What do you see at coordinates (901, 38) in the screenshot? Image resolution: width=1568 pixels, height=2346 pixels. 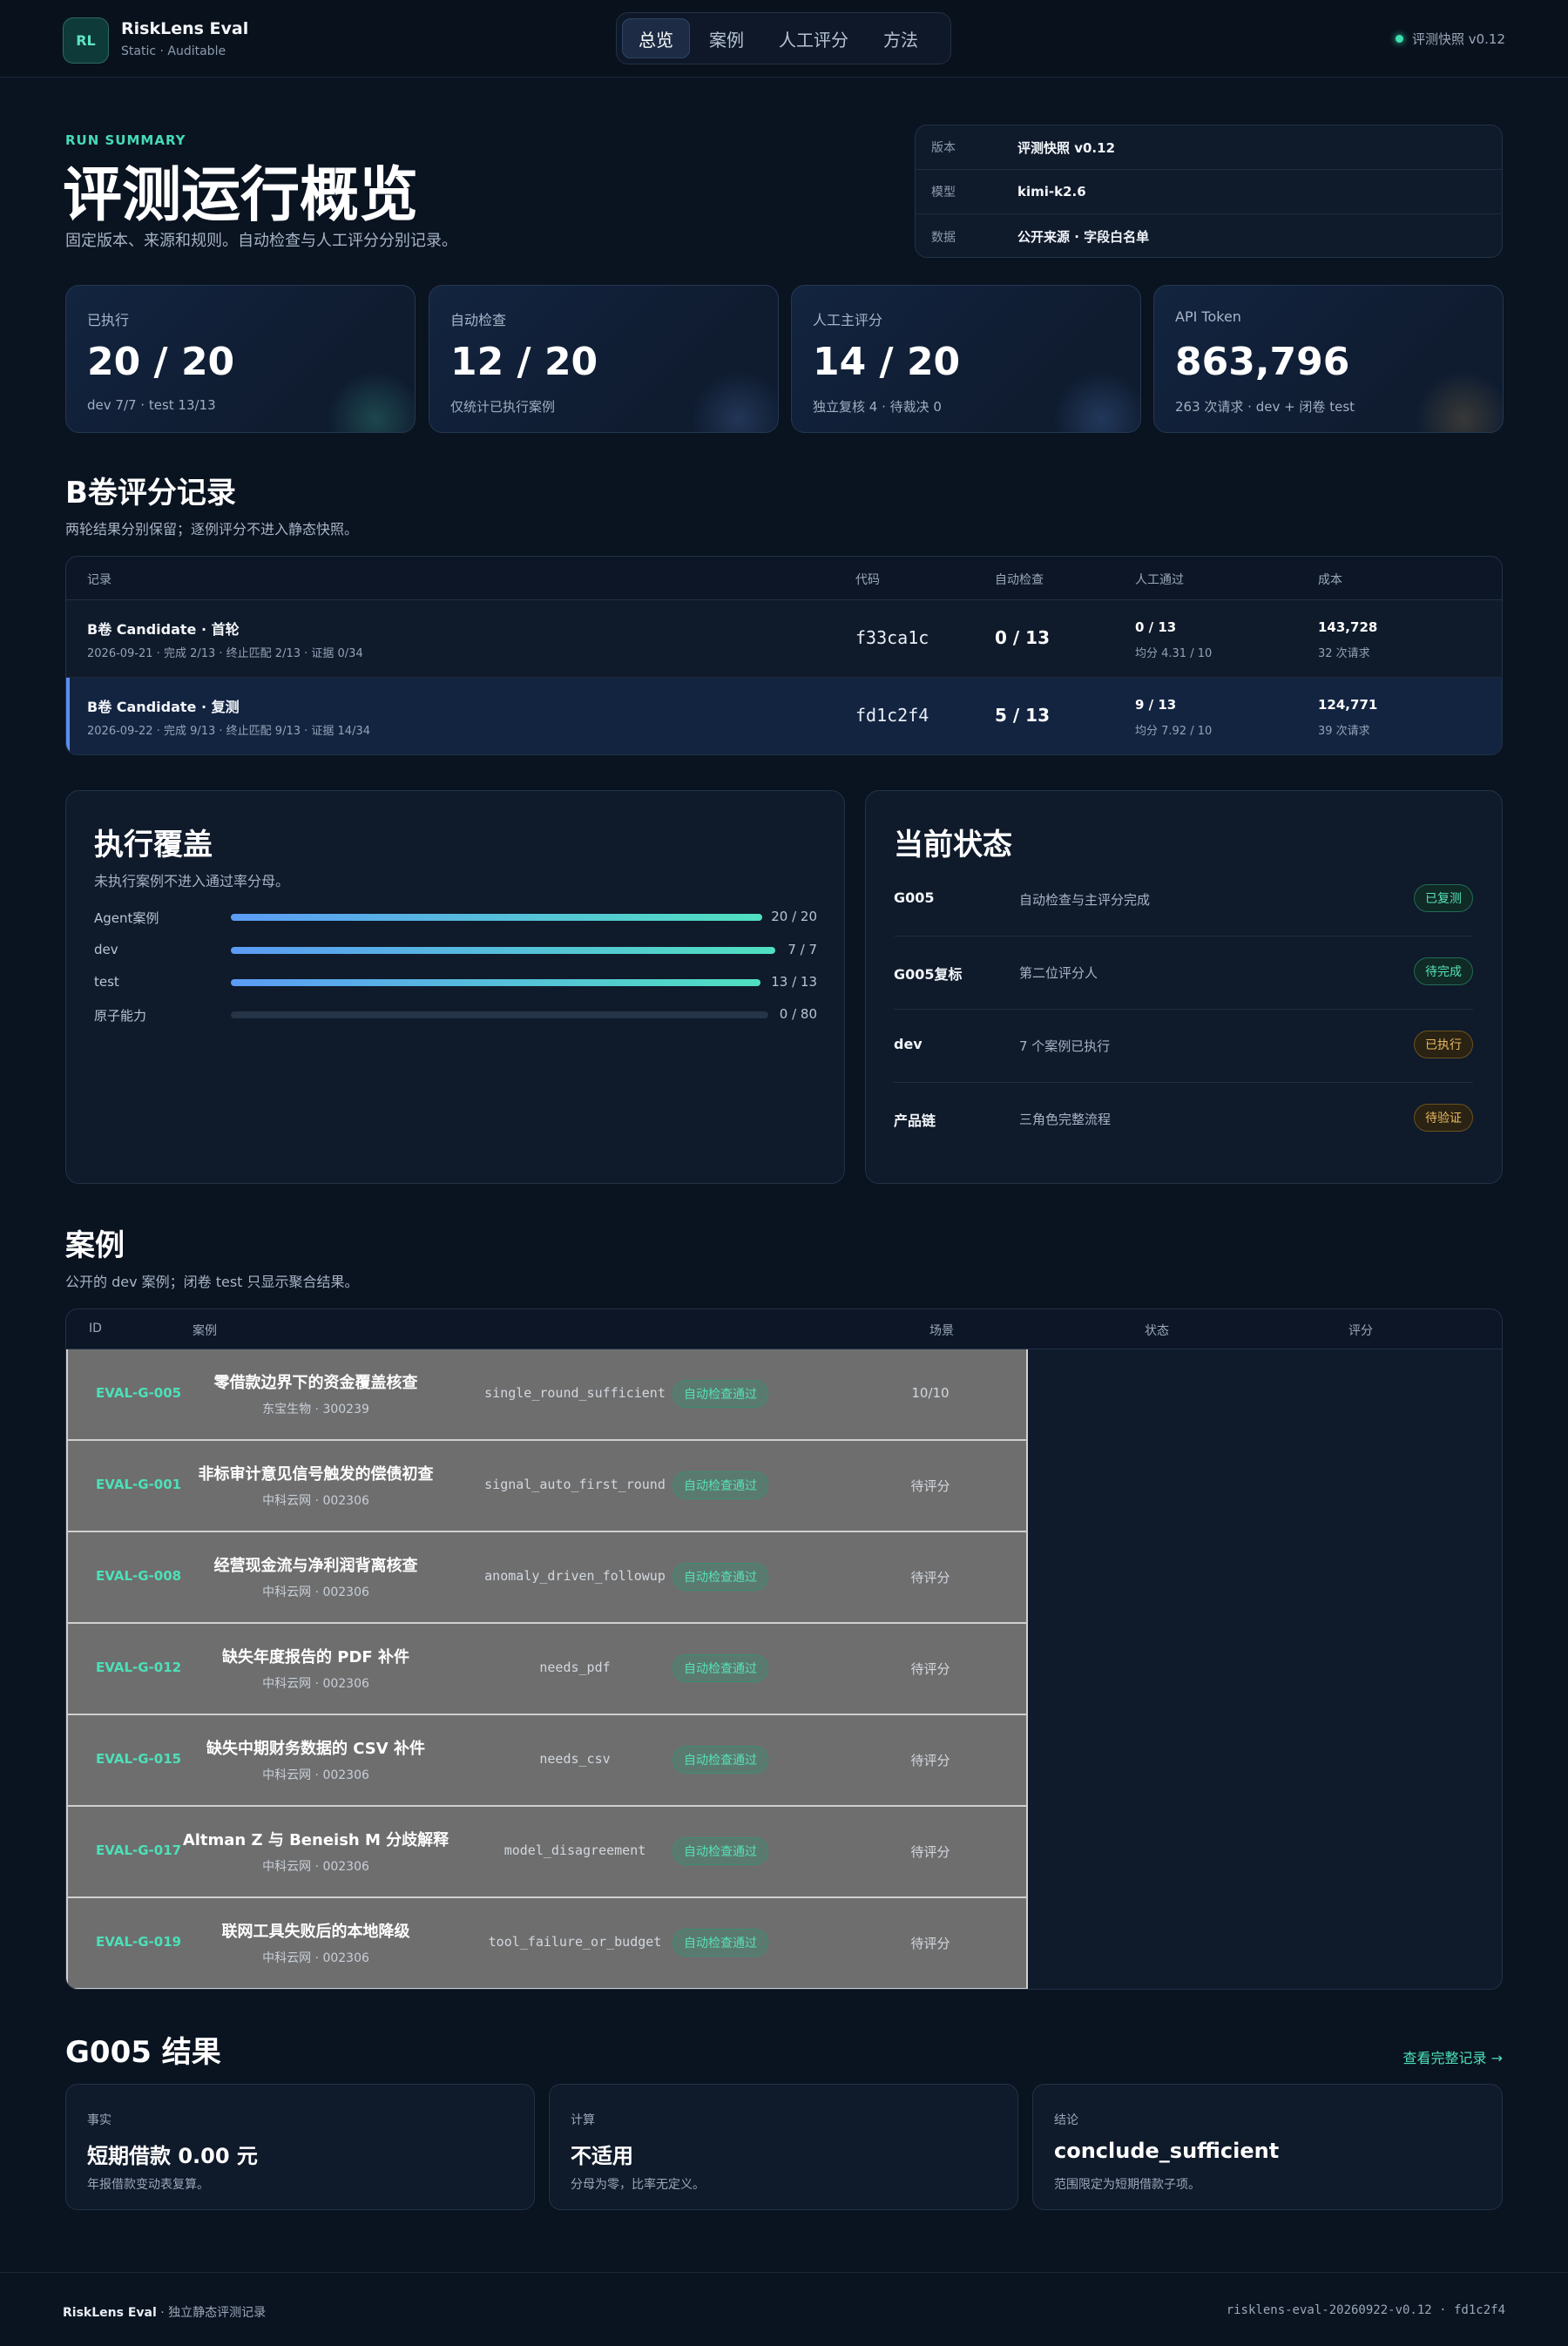 I see `nav-methods: 方法` at bounding box center [901, 38].